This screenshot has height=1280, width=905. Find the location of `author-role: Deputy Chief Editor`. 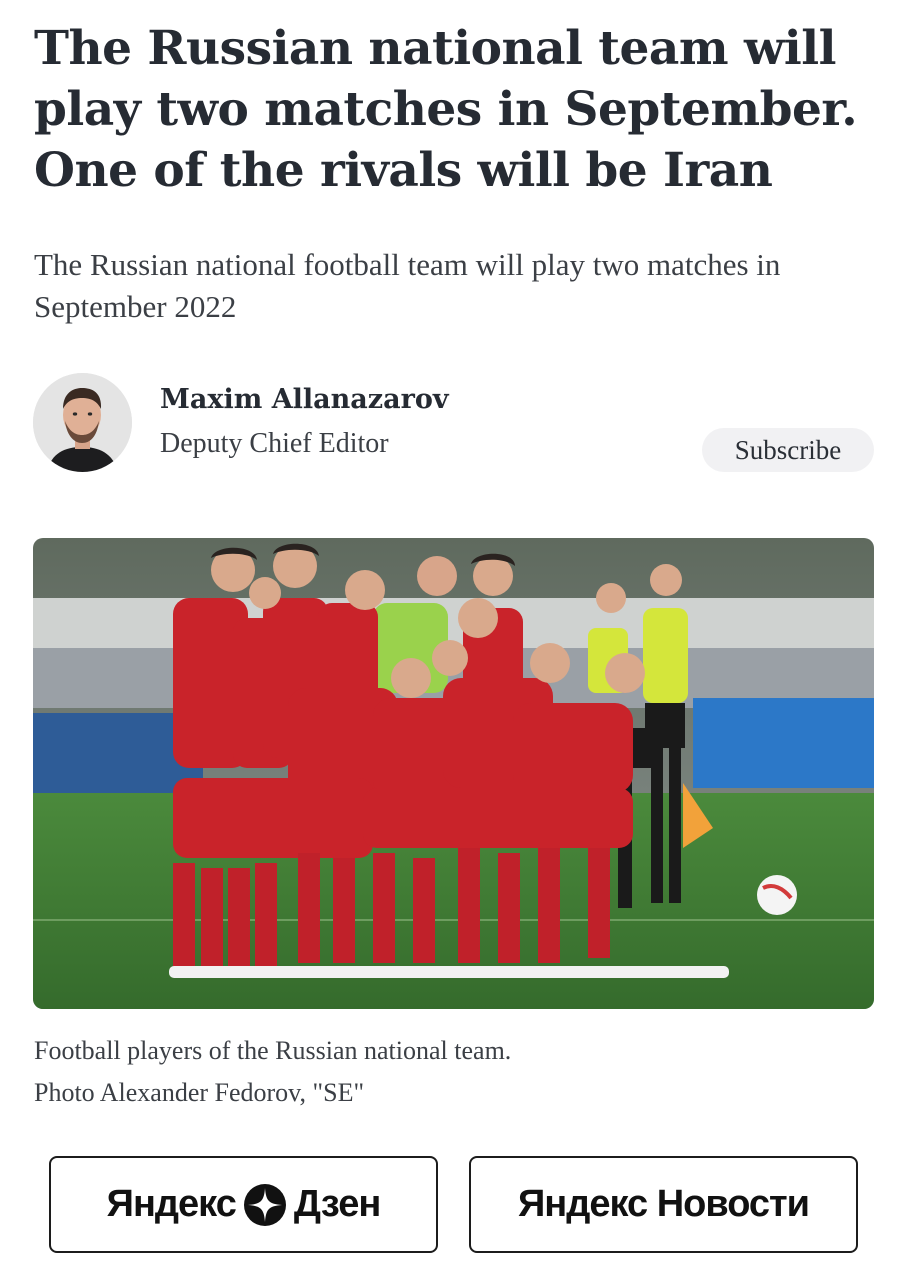

author-role: Deputy Chief Editor is located at coordinates (274, 443).